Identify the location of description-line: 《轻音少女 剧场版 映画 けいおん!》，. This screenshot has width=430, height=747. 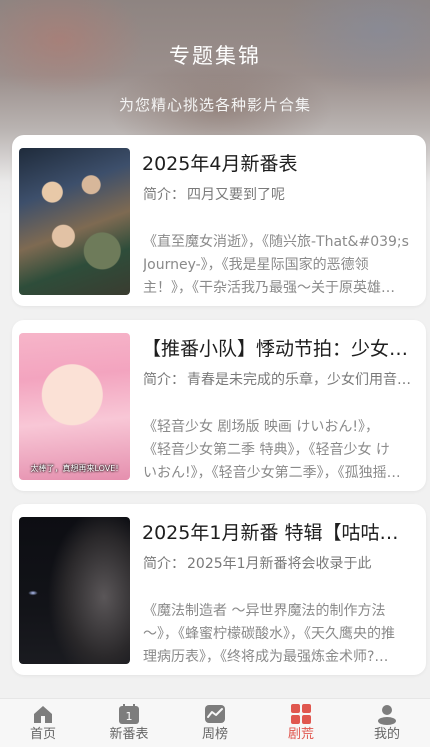
(261, 427).